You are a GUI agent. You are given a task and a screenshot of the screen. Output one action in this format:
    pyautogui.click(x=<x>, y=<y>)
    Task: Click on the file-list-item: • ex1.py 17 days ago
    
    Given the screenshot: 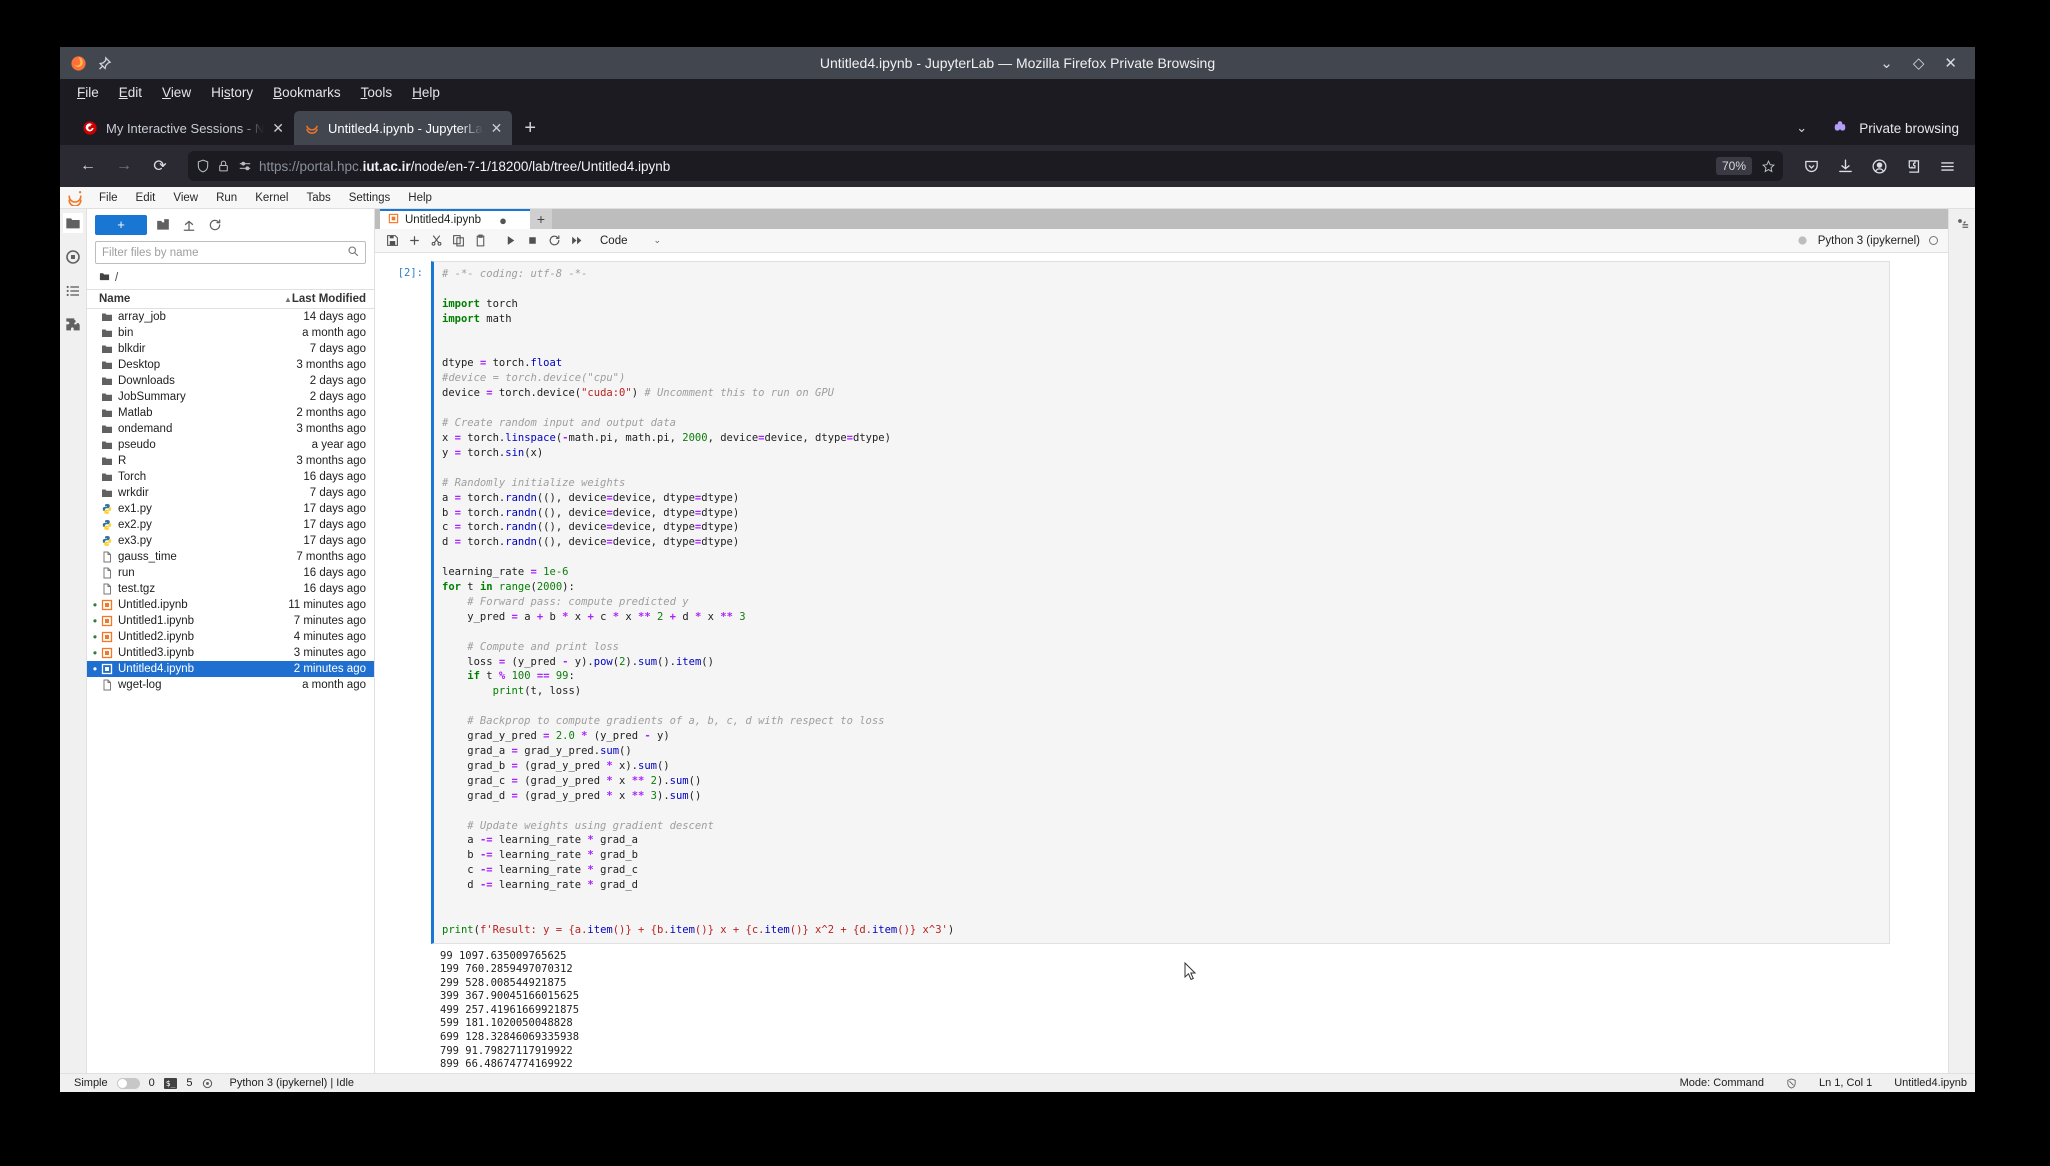 What is the action you would take?
    pyautogui.click(x=230, y=509)
    